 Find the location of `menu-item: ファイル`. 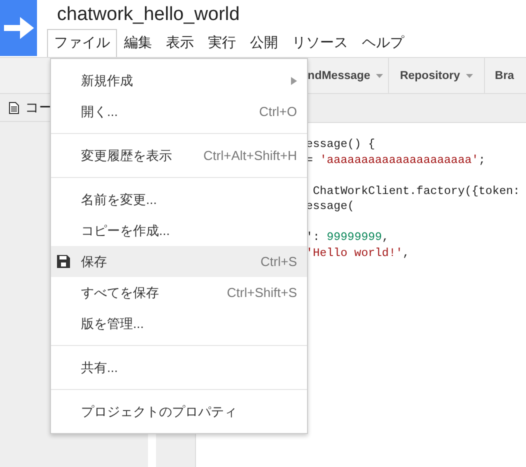

menu-item: ファイル is located at coordinates (82, 43).